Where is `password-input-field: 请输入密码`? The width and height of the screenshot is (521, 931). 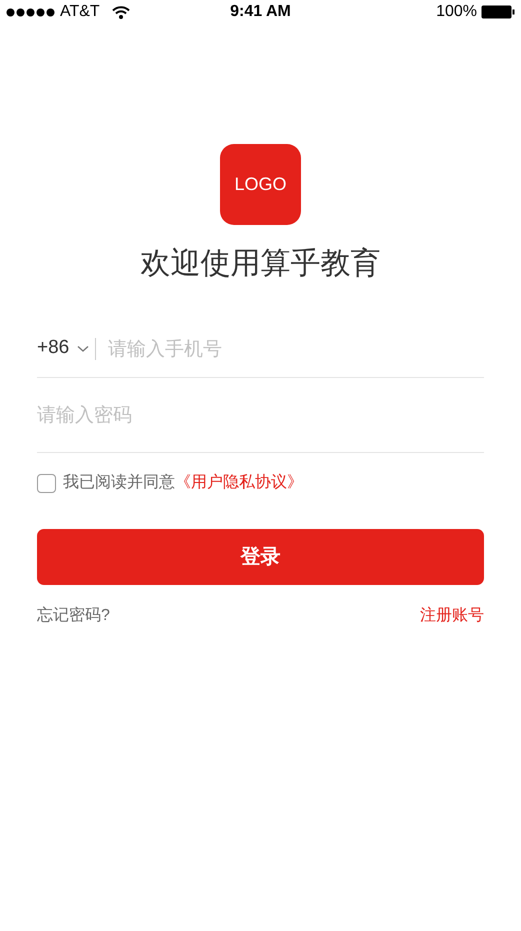
password-input-field: 请输入密码 is located at coordinates (260, 415).